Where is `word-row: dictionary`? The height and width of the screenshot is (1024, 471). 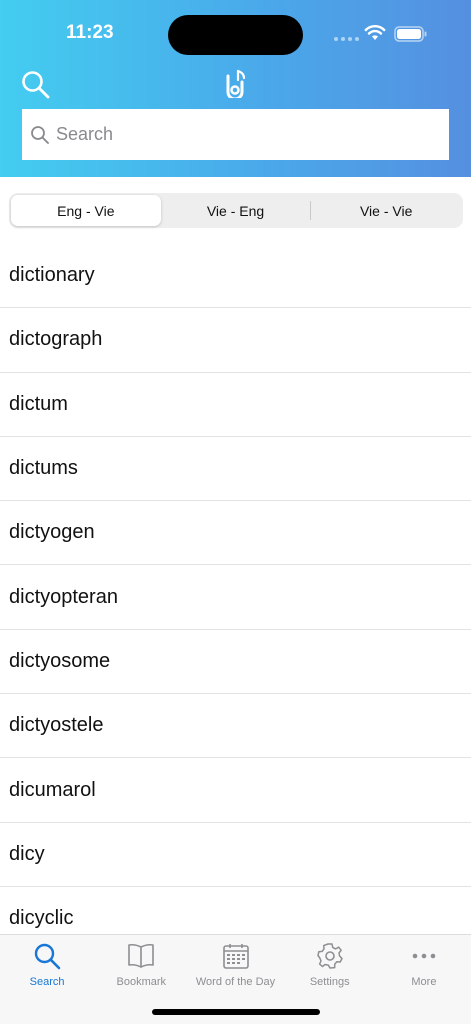
word-row: dictionary is located at coordinates (235, 276).